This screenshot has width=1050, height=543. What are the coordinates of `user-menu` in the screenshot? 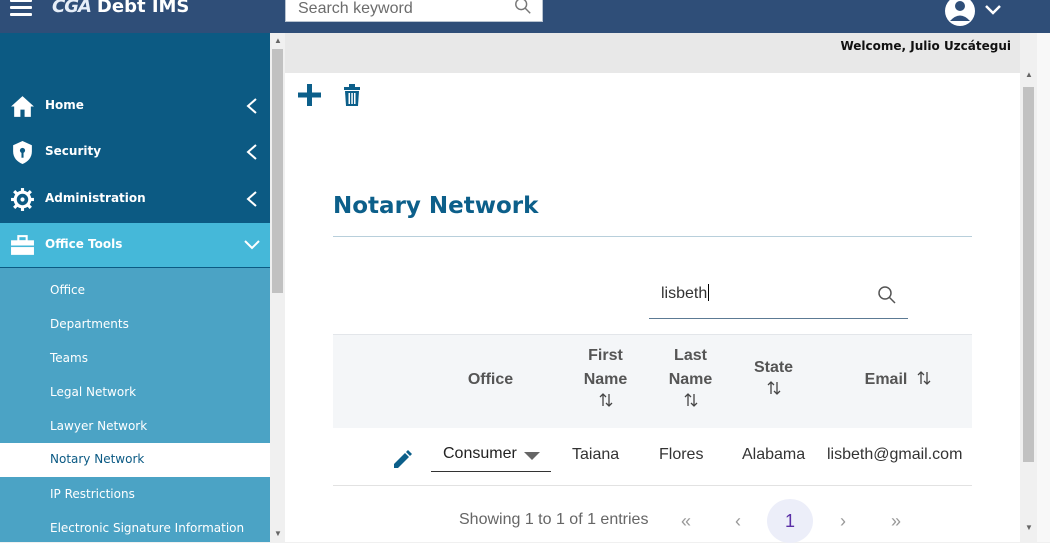 It's located at (974, 14).